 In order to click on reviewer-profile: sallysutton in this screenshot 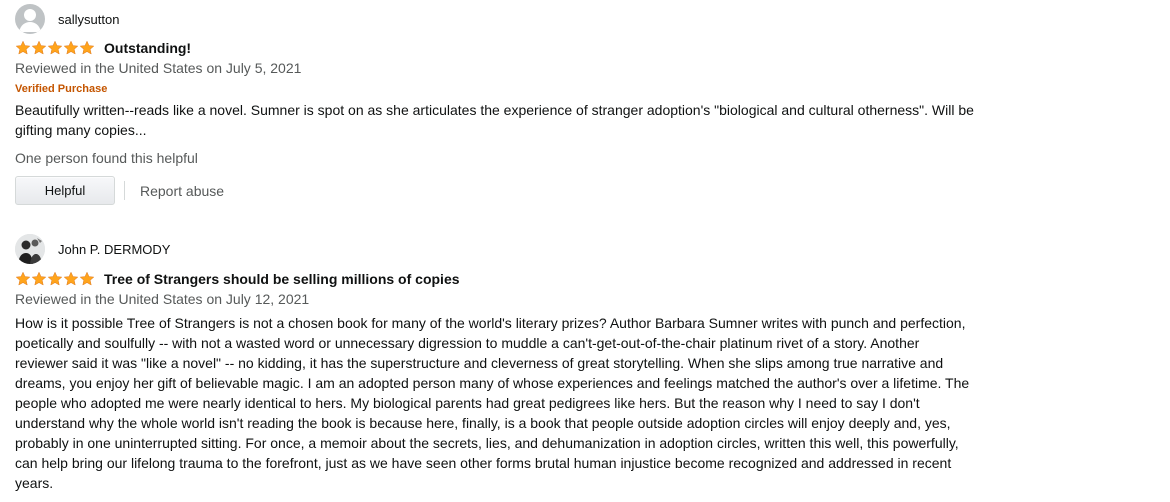, I will do `click(495, 19)`.